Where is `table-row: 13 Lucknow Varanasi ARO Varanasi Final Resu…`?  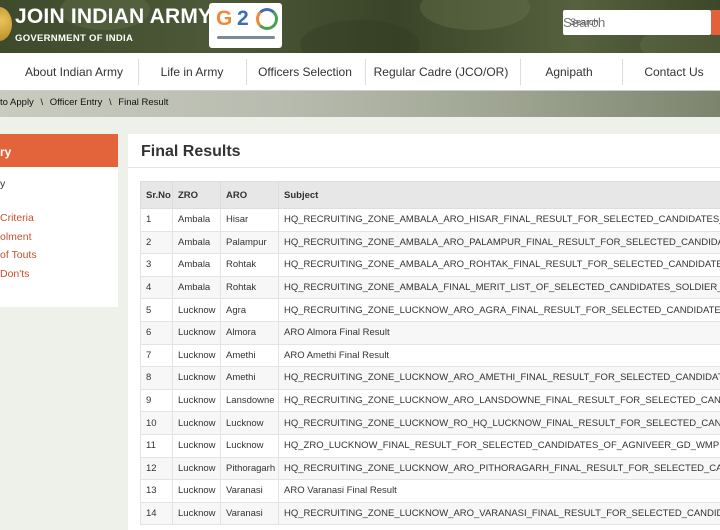
table-row: 13 Lucknow Varanasi ARO Varanasi Final Resu… is located at coordinates (430, 491).